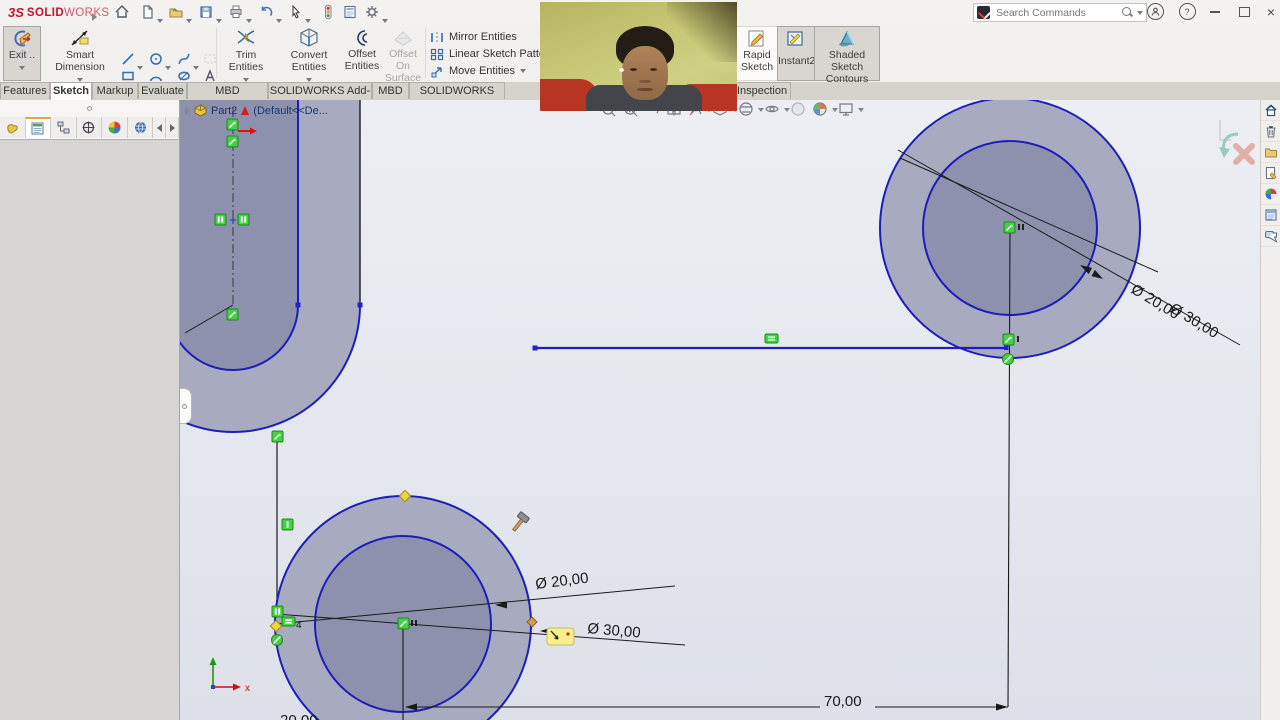 The image size is (1280, 720). Describe the element at coordinates (64, 127) in the screenshot. I see `configuration-manager-tab` at that location.